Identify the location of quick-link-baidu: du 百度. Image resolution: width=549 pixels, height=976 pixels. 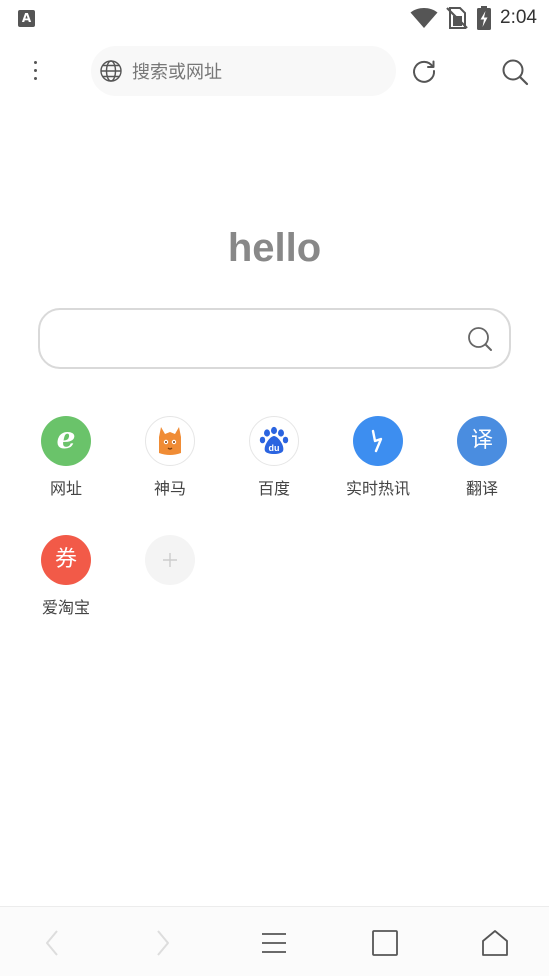
(274, 457).